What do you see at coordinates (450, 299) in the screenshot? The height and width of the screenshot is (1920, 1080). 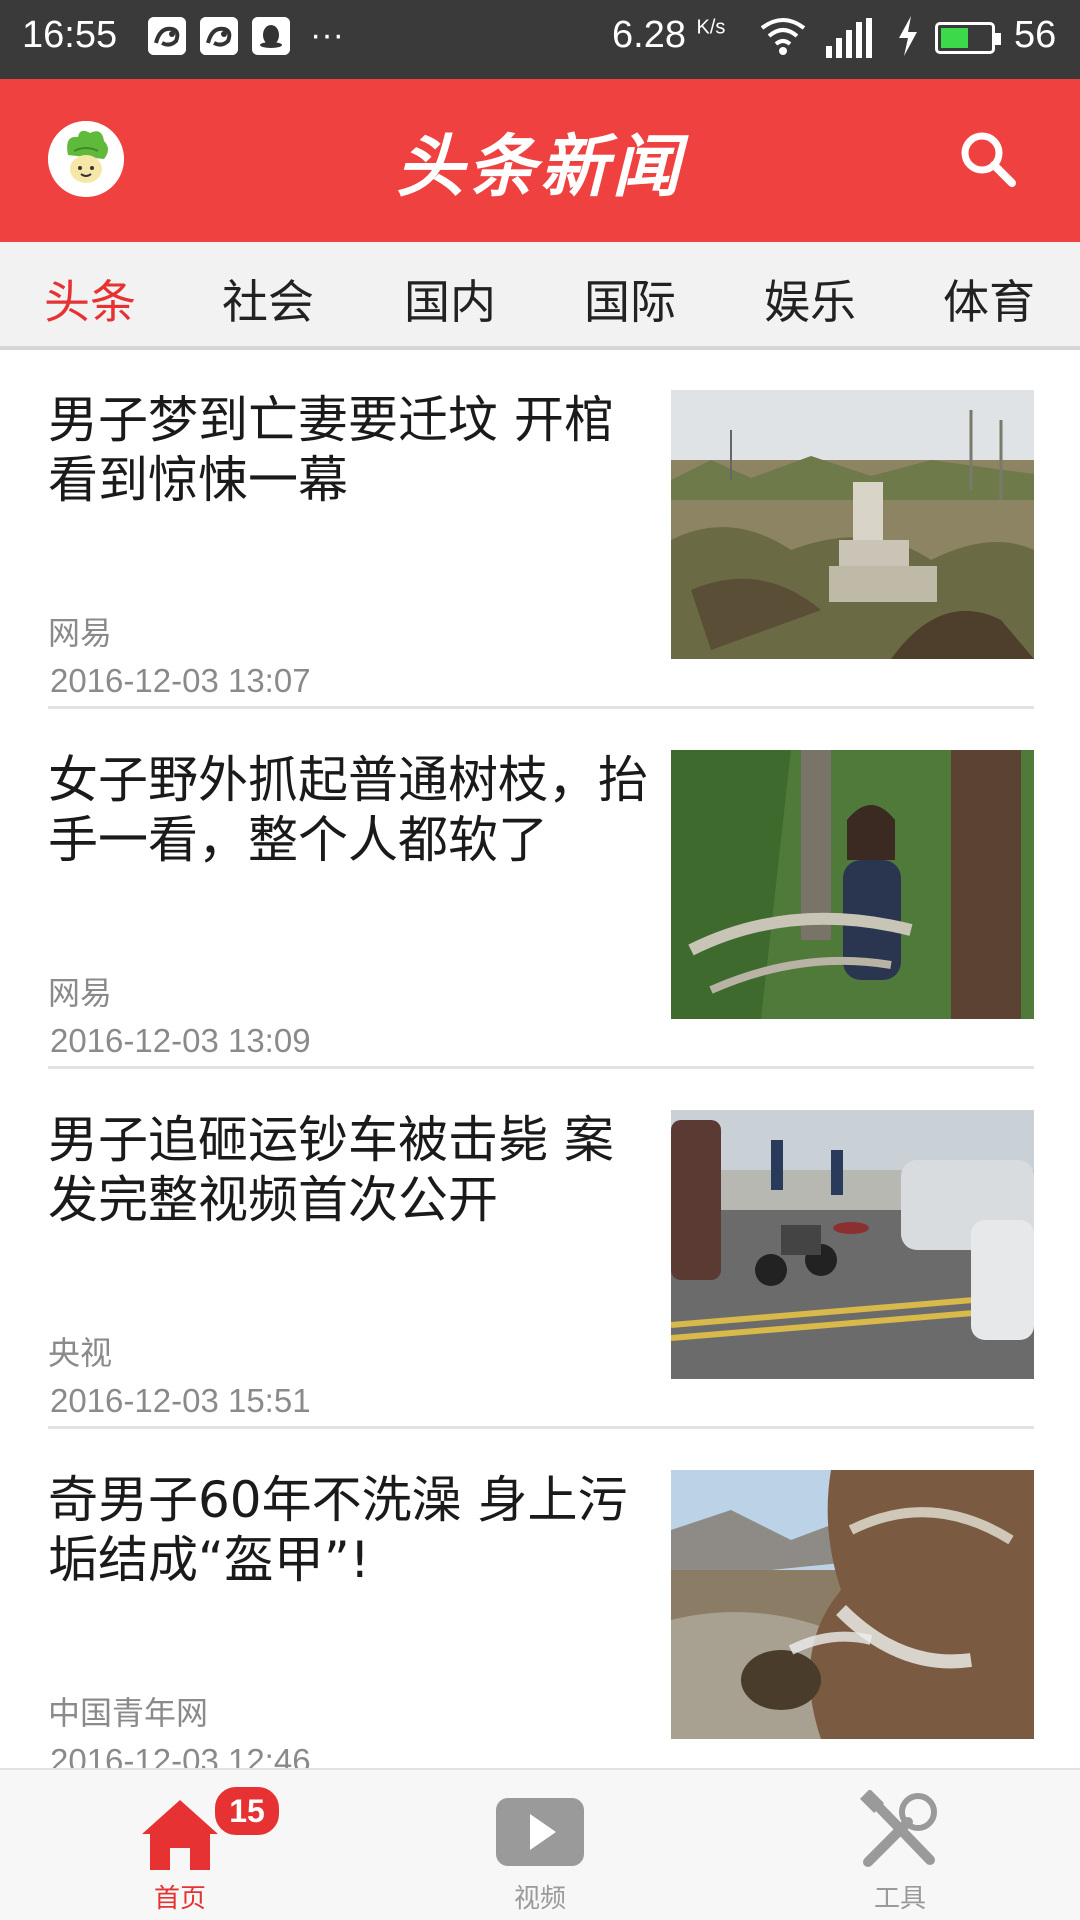 I see `tab-domestic: 国内` at bounding box center [450, 299].